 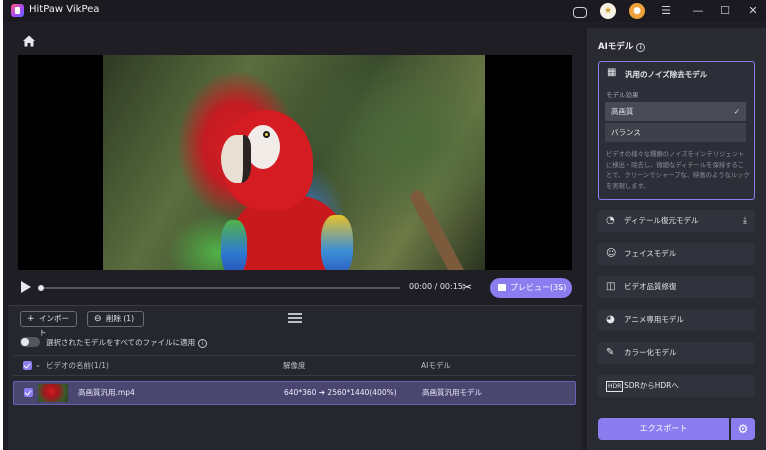 I want to click on model-card-detail: ◔ ディテール復元モデル ⤓, so click(x=676, y=221).